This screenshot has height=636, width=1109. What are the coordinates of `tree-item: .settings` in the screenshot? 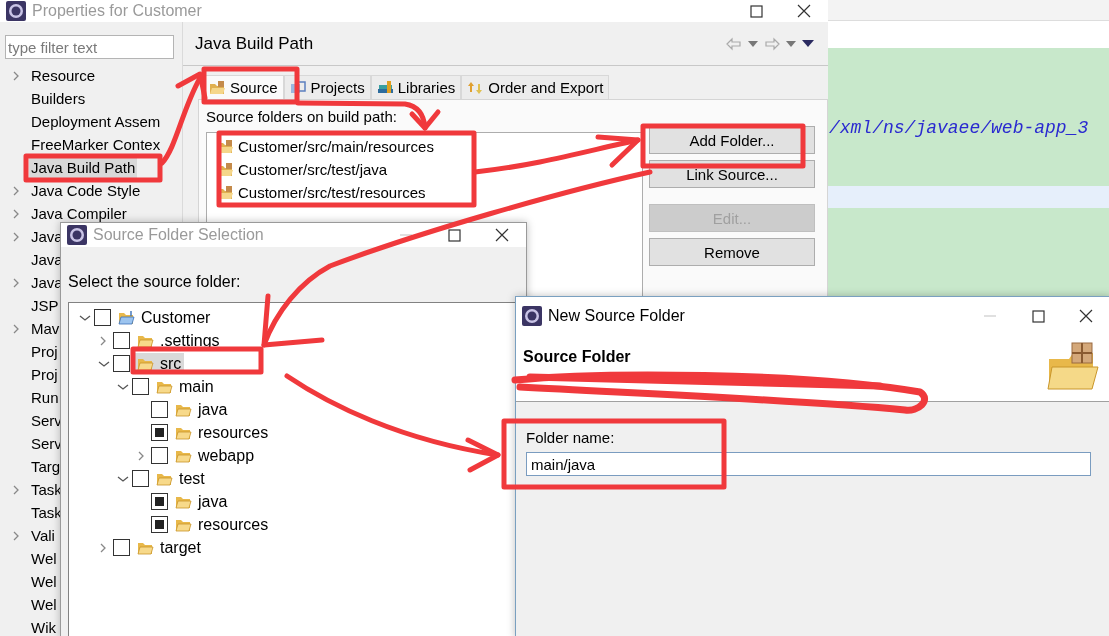 It's located at (178, 340).